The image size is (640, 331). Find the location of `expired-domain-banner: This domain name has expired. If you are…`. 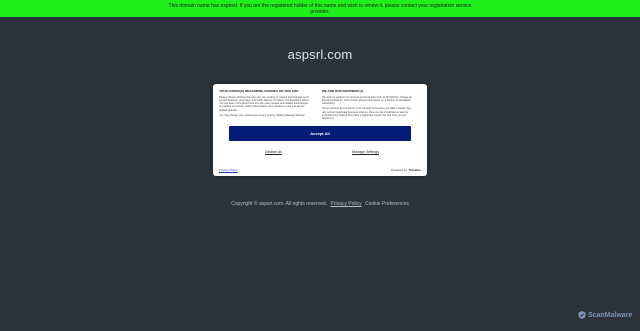

expired-domain-banner: This domain name has expired. If you are… is located at coordinates (320, 8).